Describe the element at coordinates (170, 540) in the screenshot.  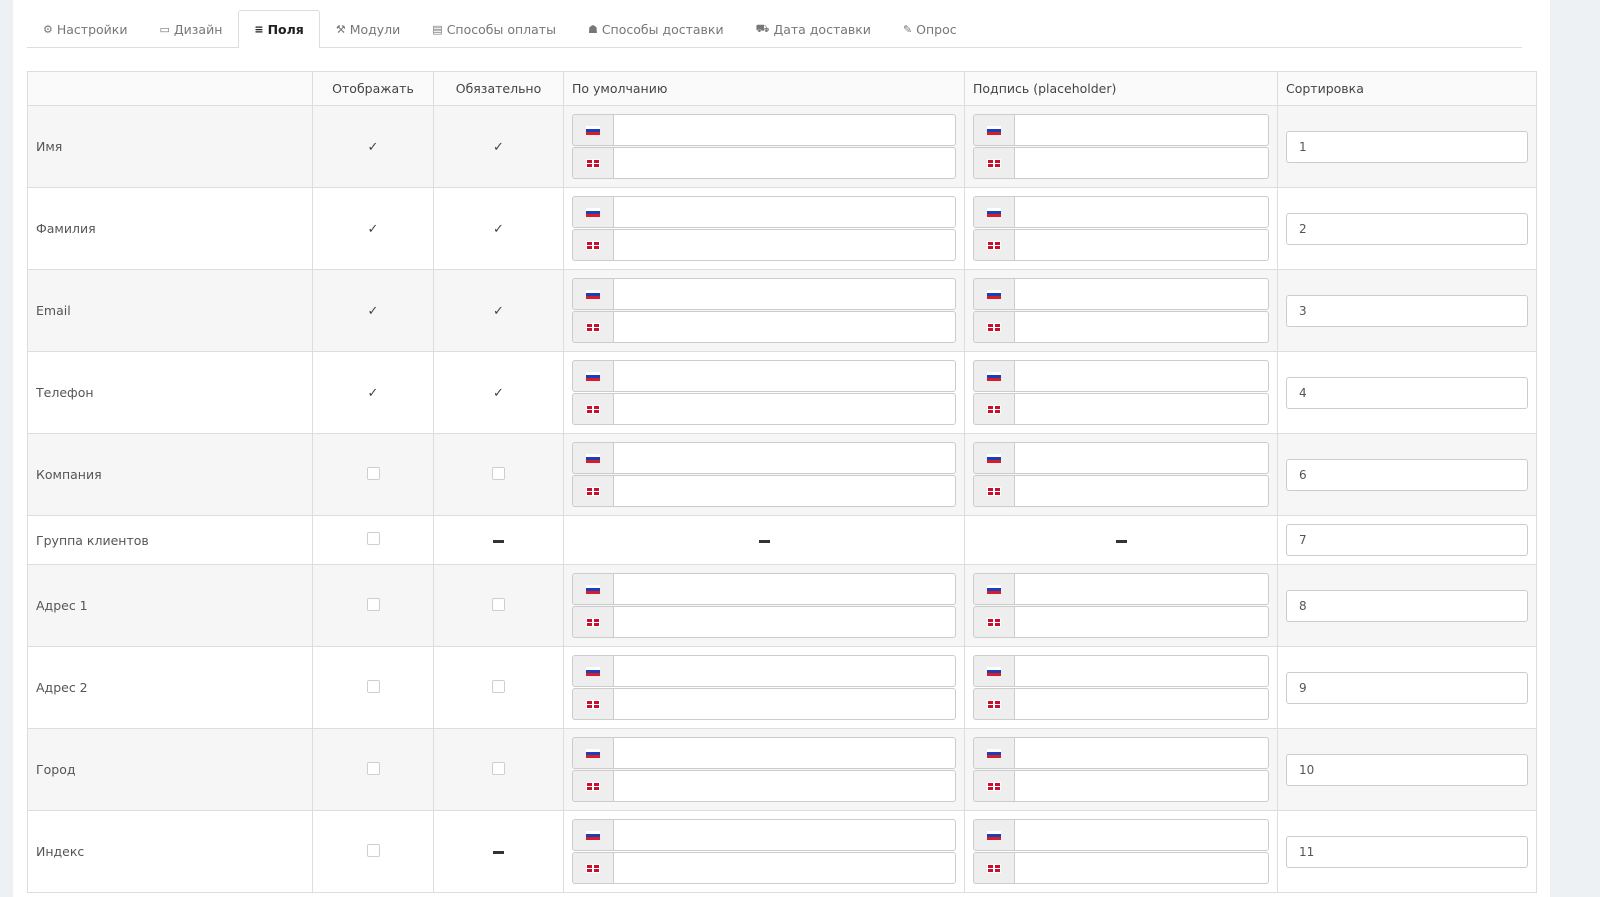
I see `field-name: Группа клиентов` at that location.